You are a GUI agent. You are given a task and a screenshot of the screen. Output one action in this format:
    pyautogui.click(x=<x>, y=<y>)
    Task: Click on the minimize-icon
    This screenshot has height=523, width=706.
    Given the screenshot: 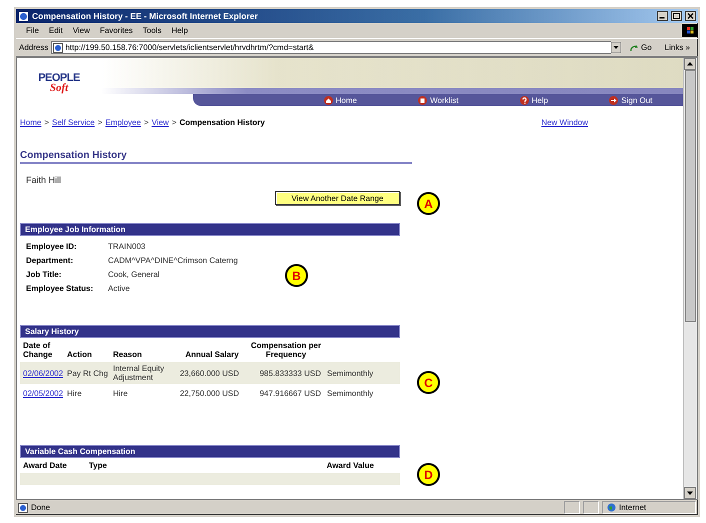 What is the action you would take?
    pyautogui.click(x=662, y=16)
    